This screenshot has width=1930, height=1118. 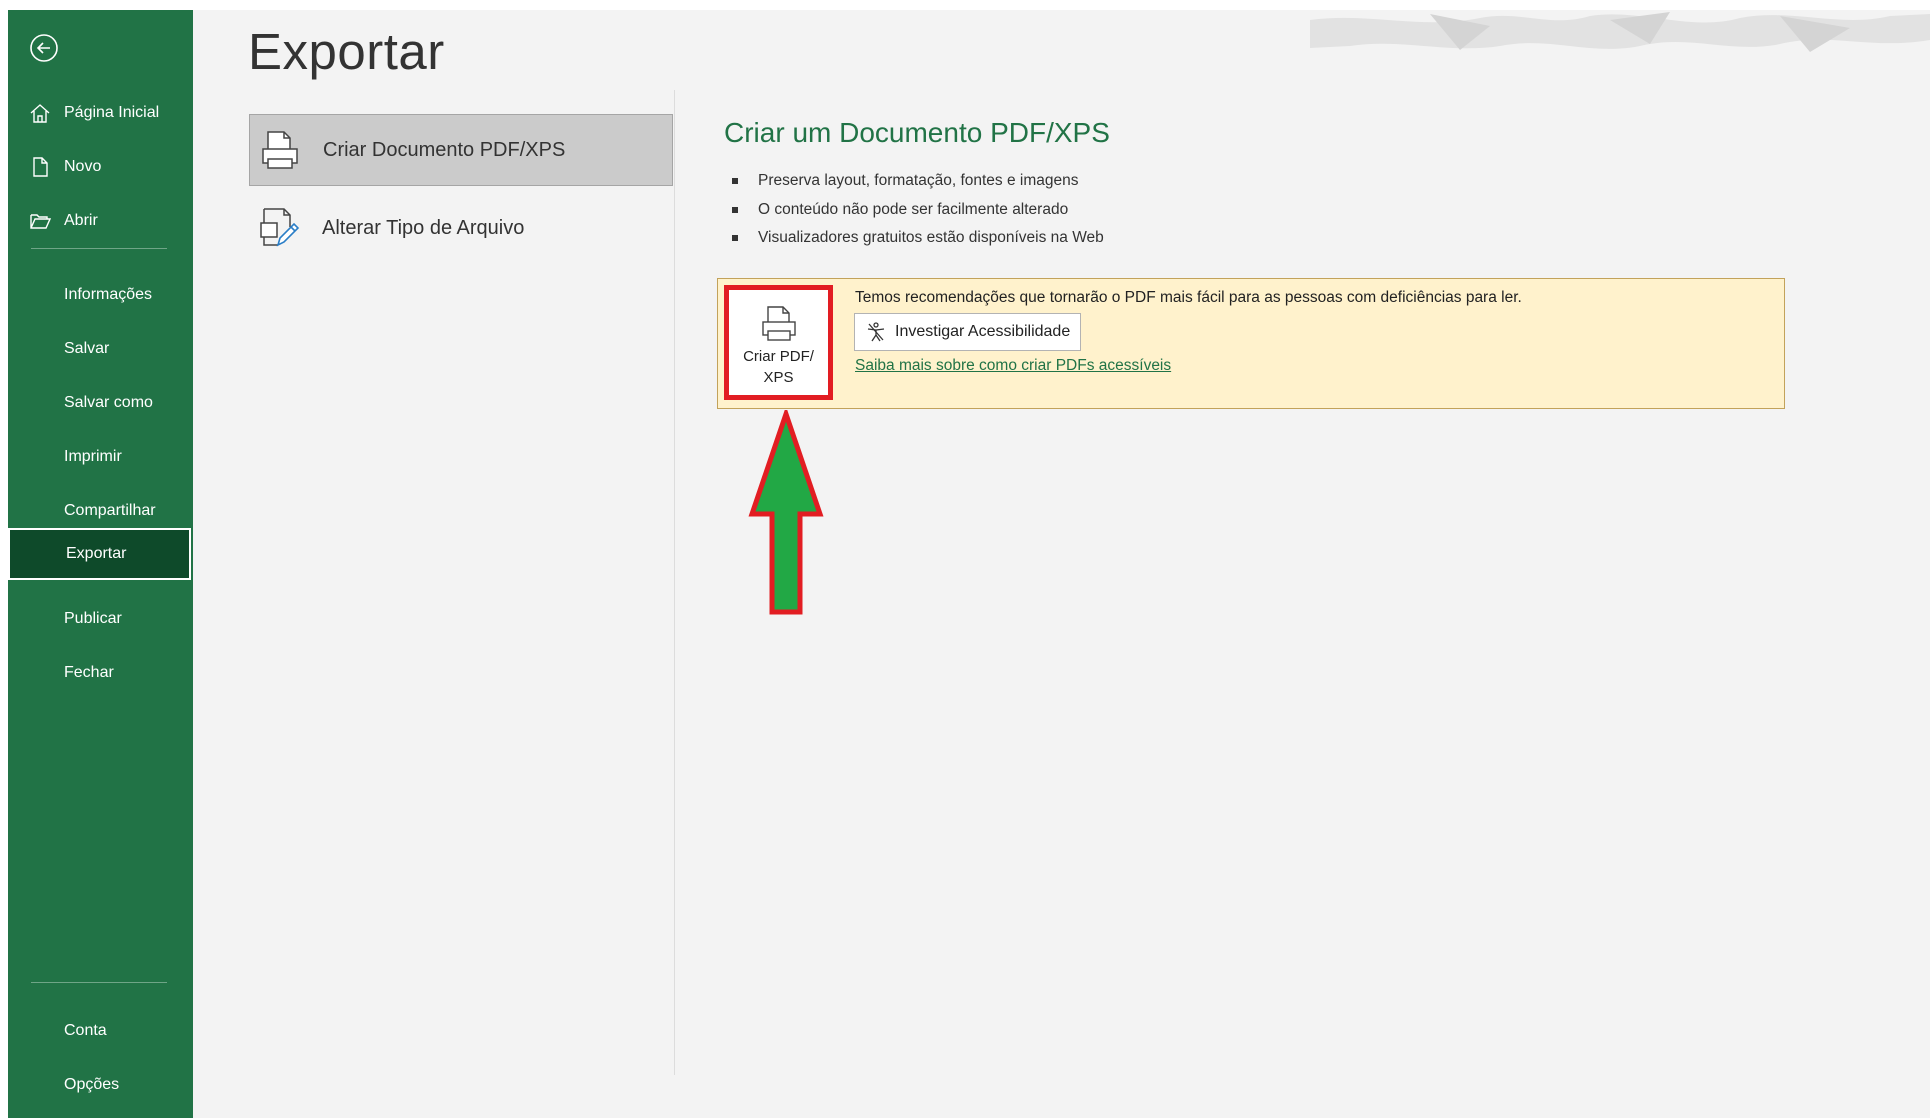 I want to click on nav-home-label: Página Inicial, so click(x=112, y=112).